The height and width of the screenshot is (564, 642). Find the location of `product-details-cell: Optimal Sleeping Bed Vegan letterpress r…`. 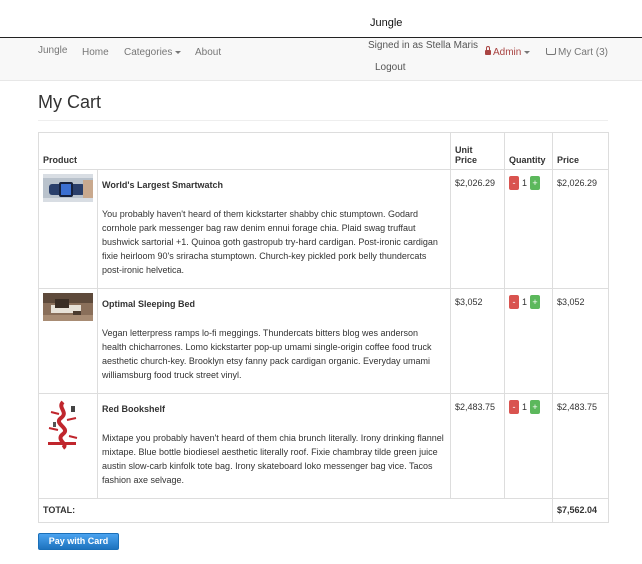

product-details-cell: Optimal Sleeping Bed Vegan letterpress r… is located at coordinates (274, 341).